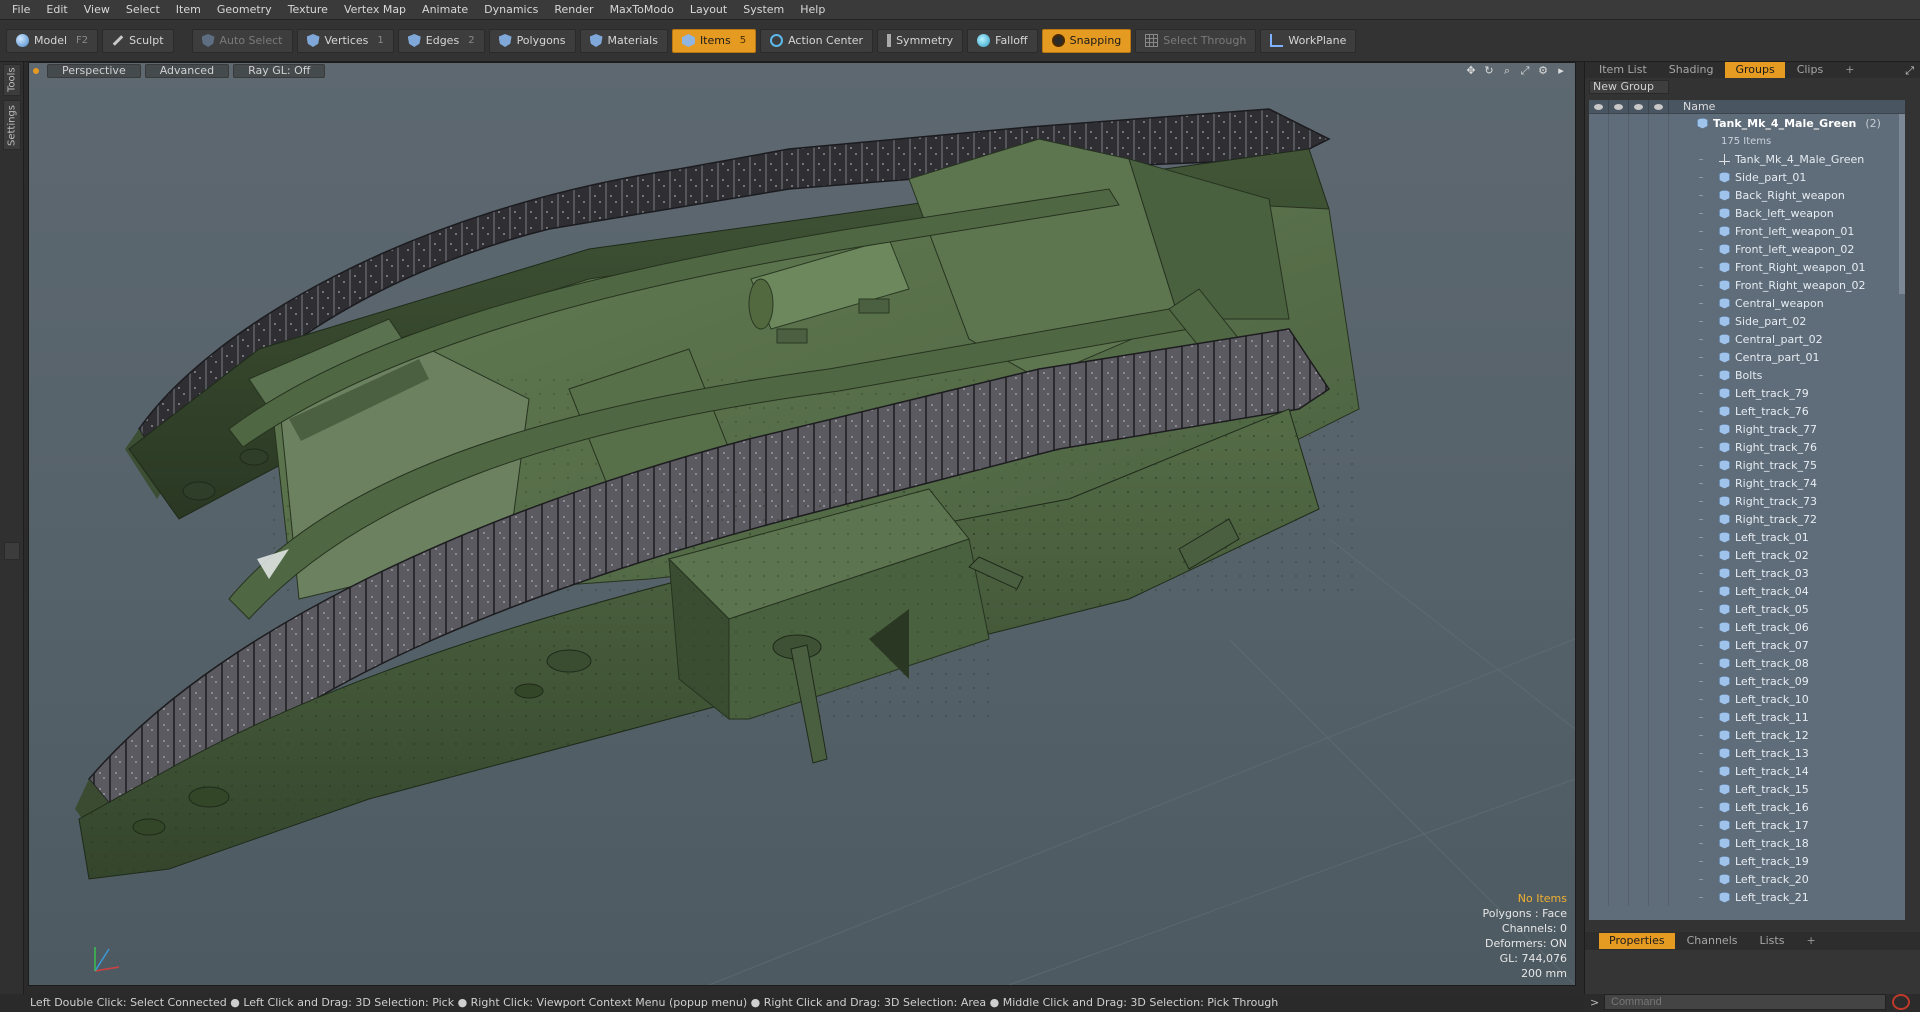 This screenshot has width=1920, height=1012. I want to click on tree-item-row: Left_track_14, so click(1747, 771).